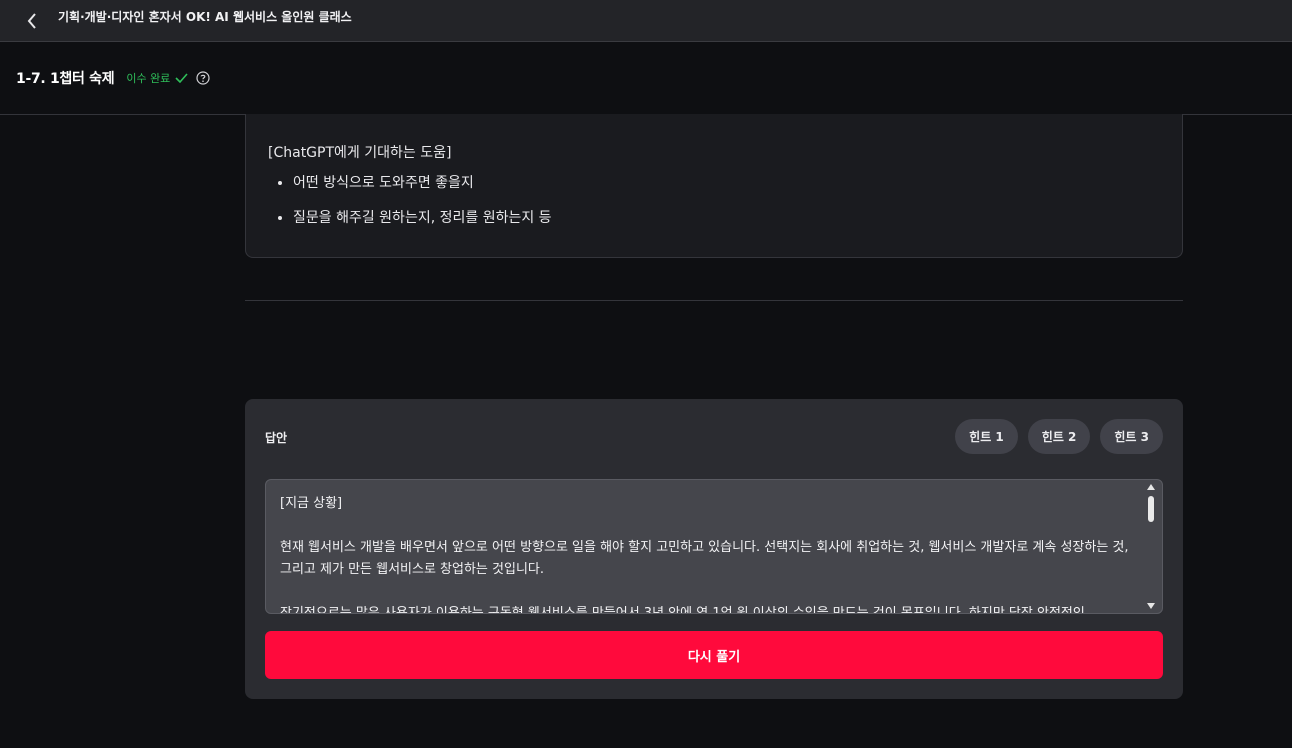  Describe the element at coordinates (205, 17) in the screenshot. I see `course-title: 기획·개발·디자인 혼자서 OK! AI 웹서비스 올인원 클래스` at that location.